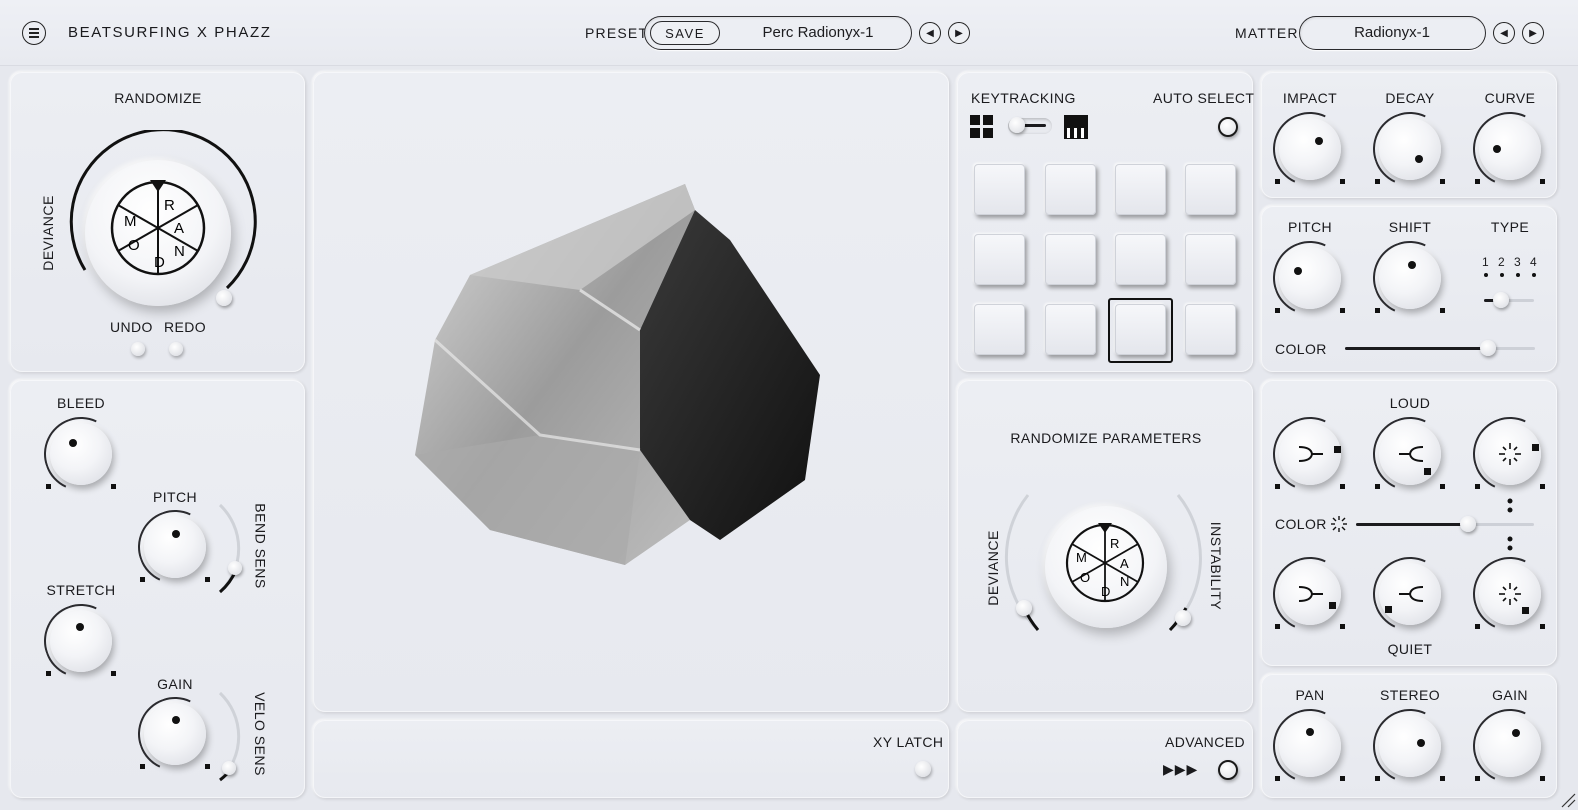 This screenshot has width=1578, height=810. Describe the element at coordinates (1310, 454) in the screenshot. I see `loud-fork-knob` at that location.